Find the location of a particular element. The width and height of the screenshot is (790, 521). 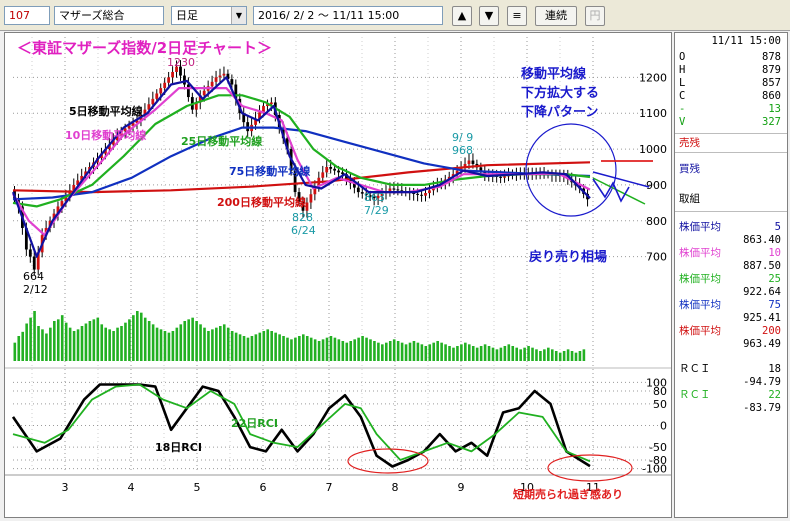

yen-button: 円 is located at coordinates (595, 16).